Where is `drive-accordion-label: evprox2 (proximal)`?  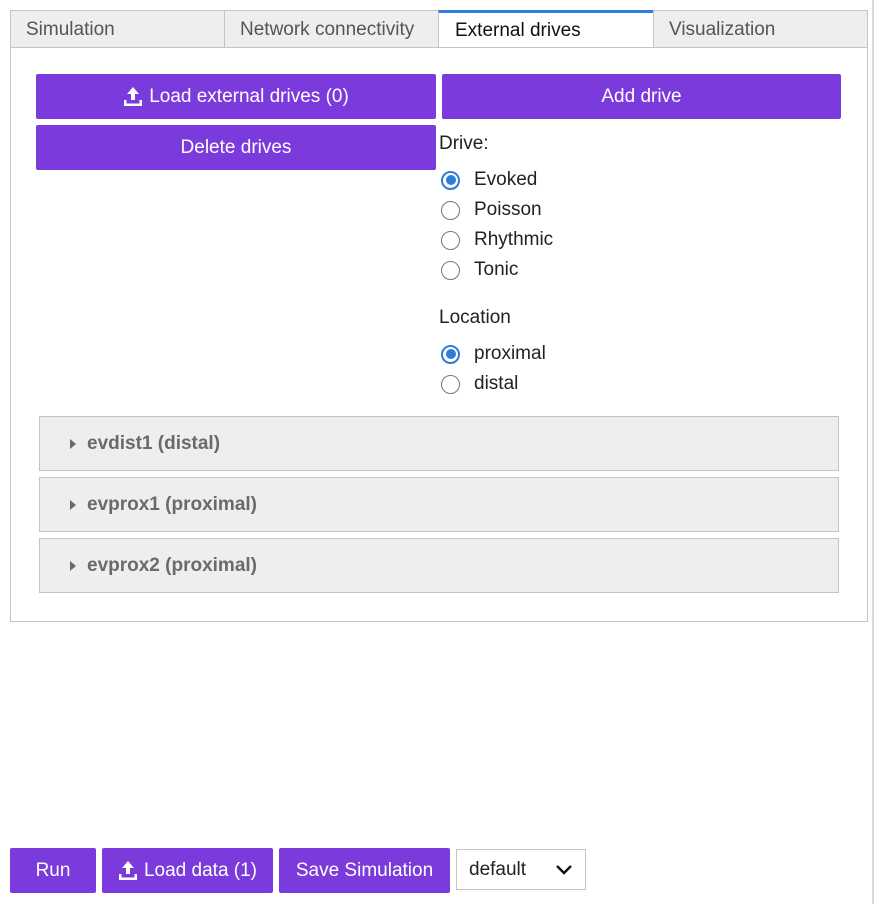
drive-accordion-label: evprox2 (proximal) is located at coordinates (172, 565).